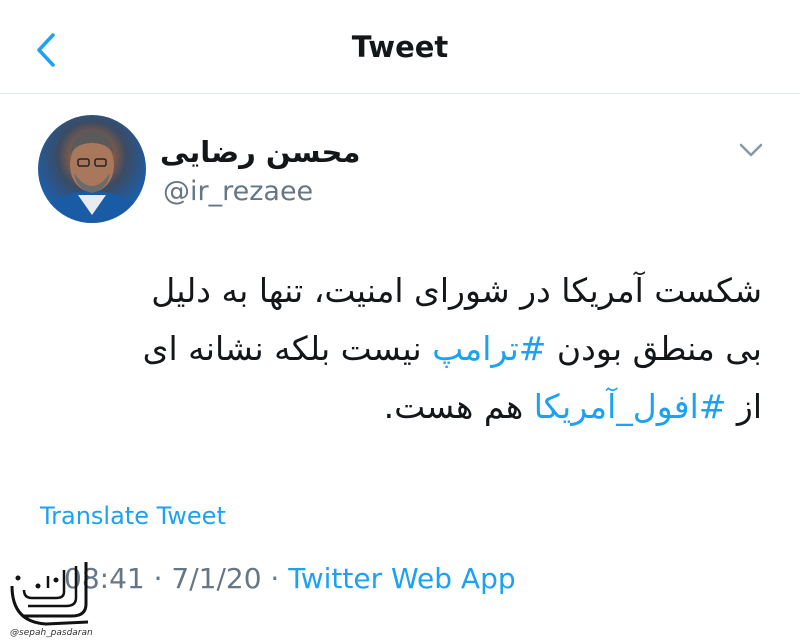  I want to click on tweet-text-segment: از, so click(744, 406).